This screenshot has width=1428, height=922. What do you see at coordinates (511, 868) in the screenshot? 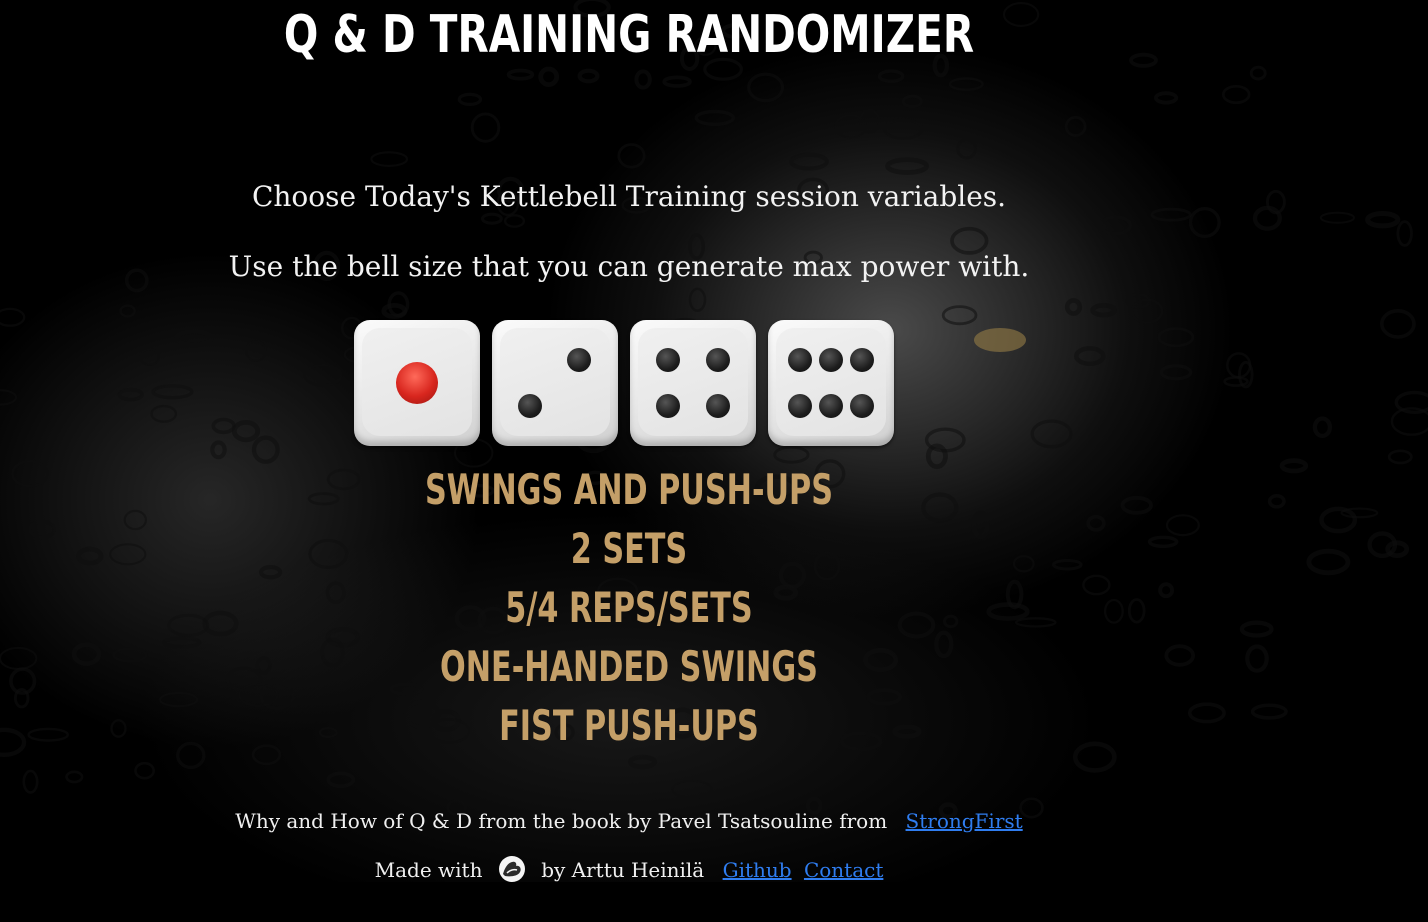
I see `flexed-biceps-icon` at bounding box center [511, 868].